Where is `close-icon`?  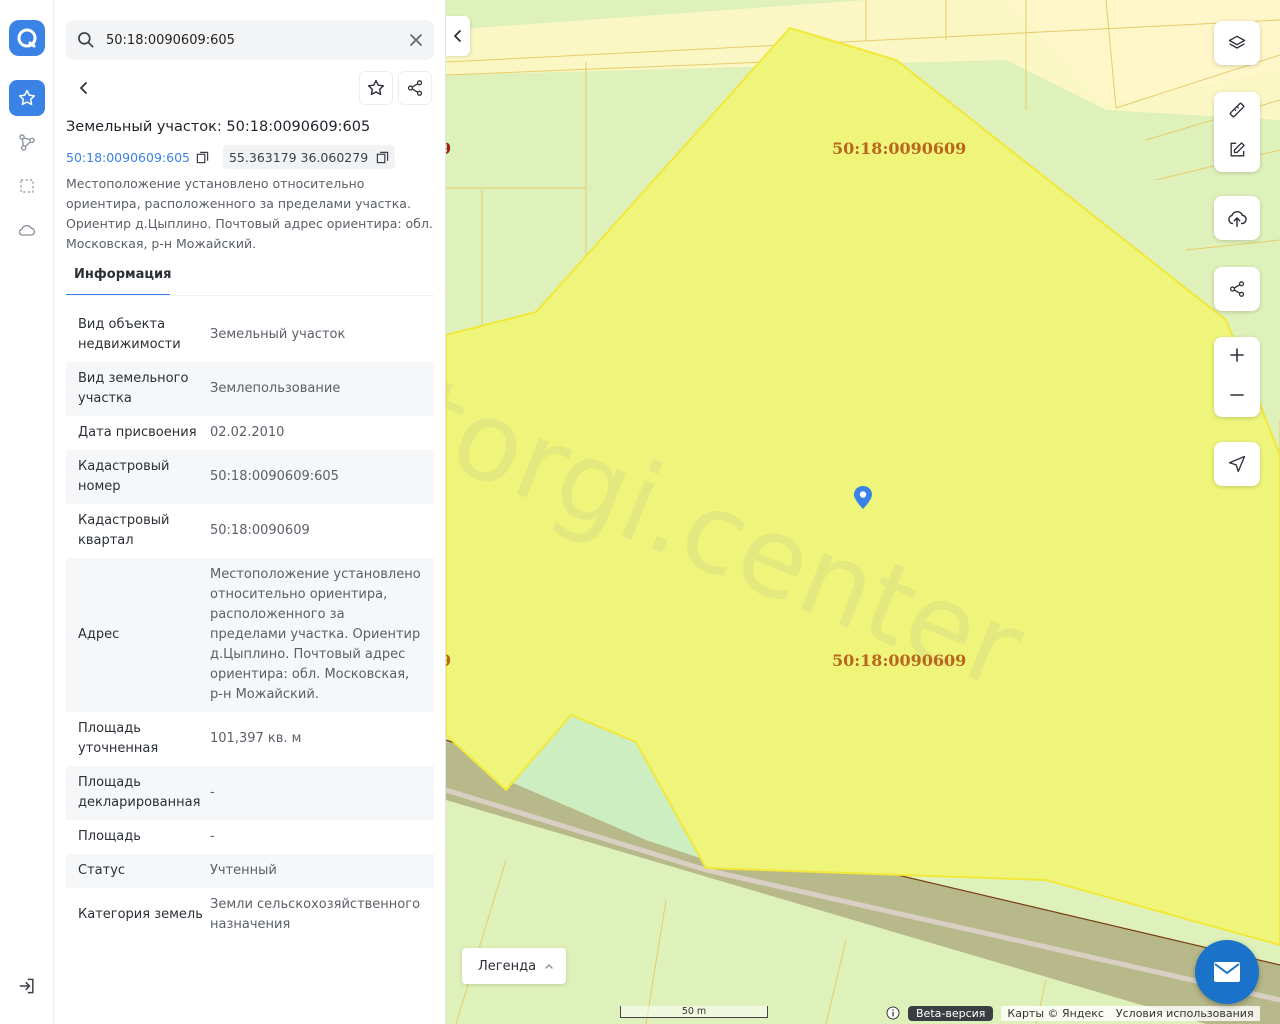
close-icon is located at coordinates (416, 40).